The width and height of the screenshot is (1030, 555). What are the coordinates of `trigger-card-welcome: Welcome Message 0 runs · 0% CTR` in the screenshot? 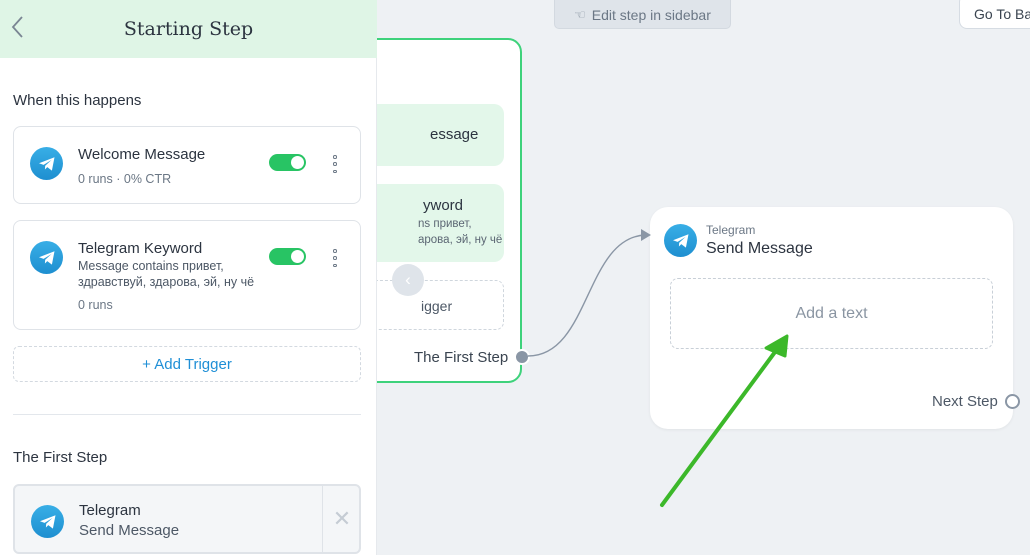 It's located at (187, 165).